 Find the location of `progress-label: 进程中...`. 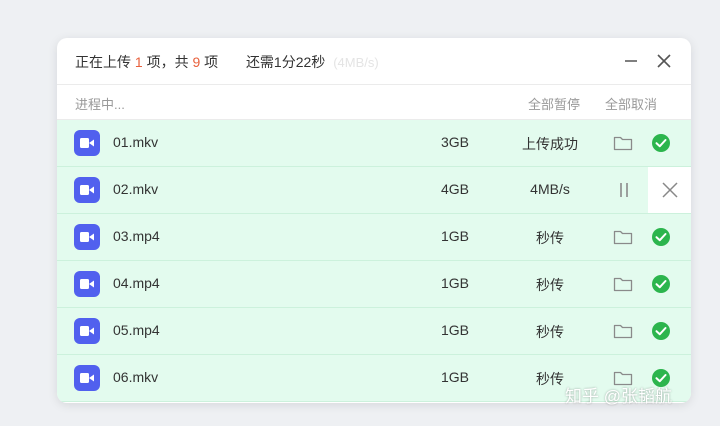

progress-label: 进程中... is located at coordinates (100, 104).